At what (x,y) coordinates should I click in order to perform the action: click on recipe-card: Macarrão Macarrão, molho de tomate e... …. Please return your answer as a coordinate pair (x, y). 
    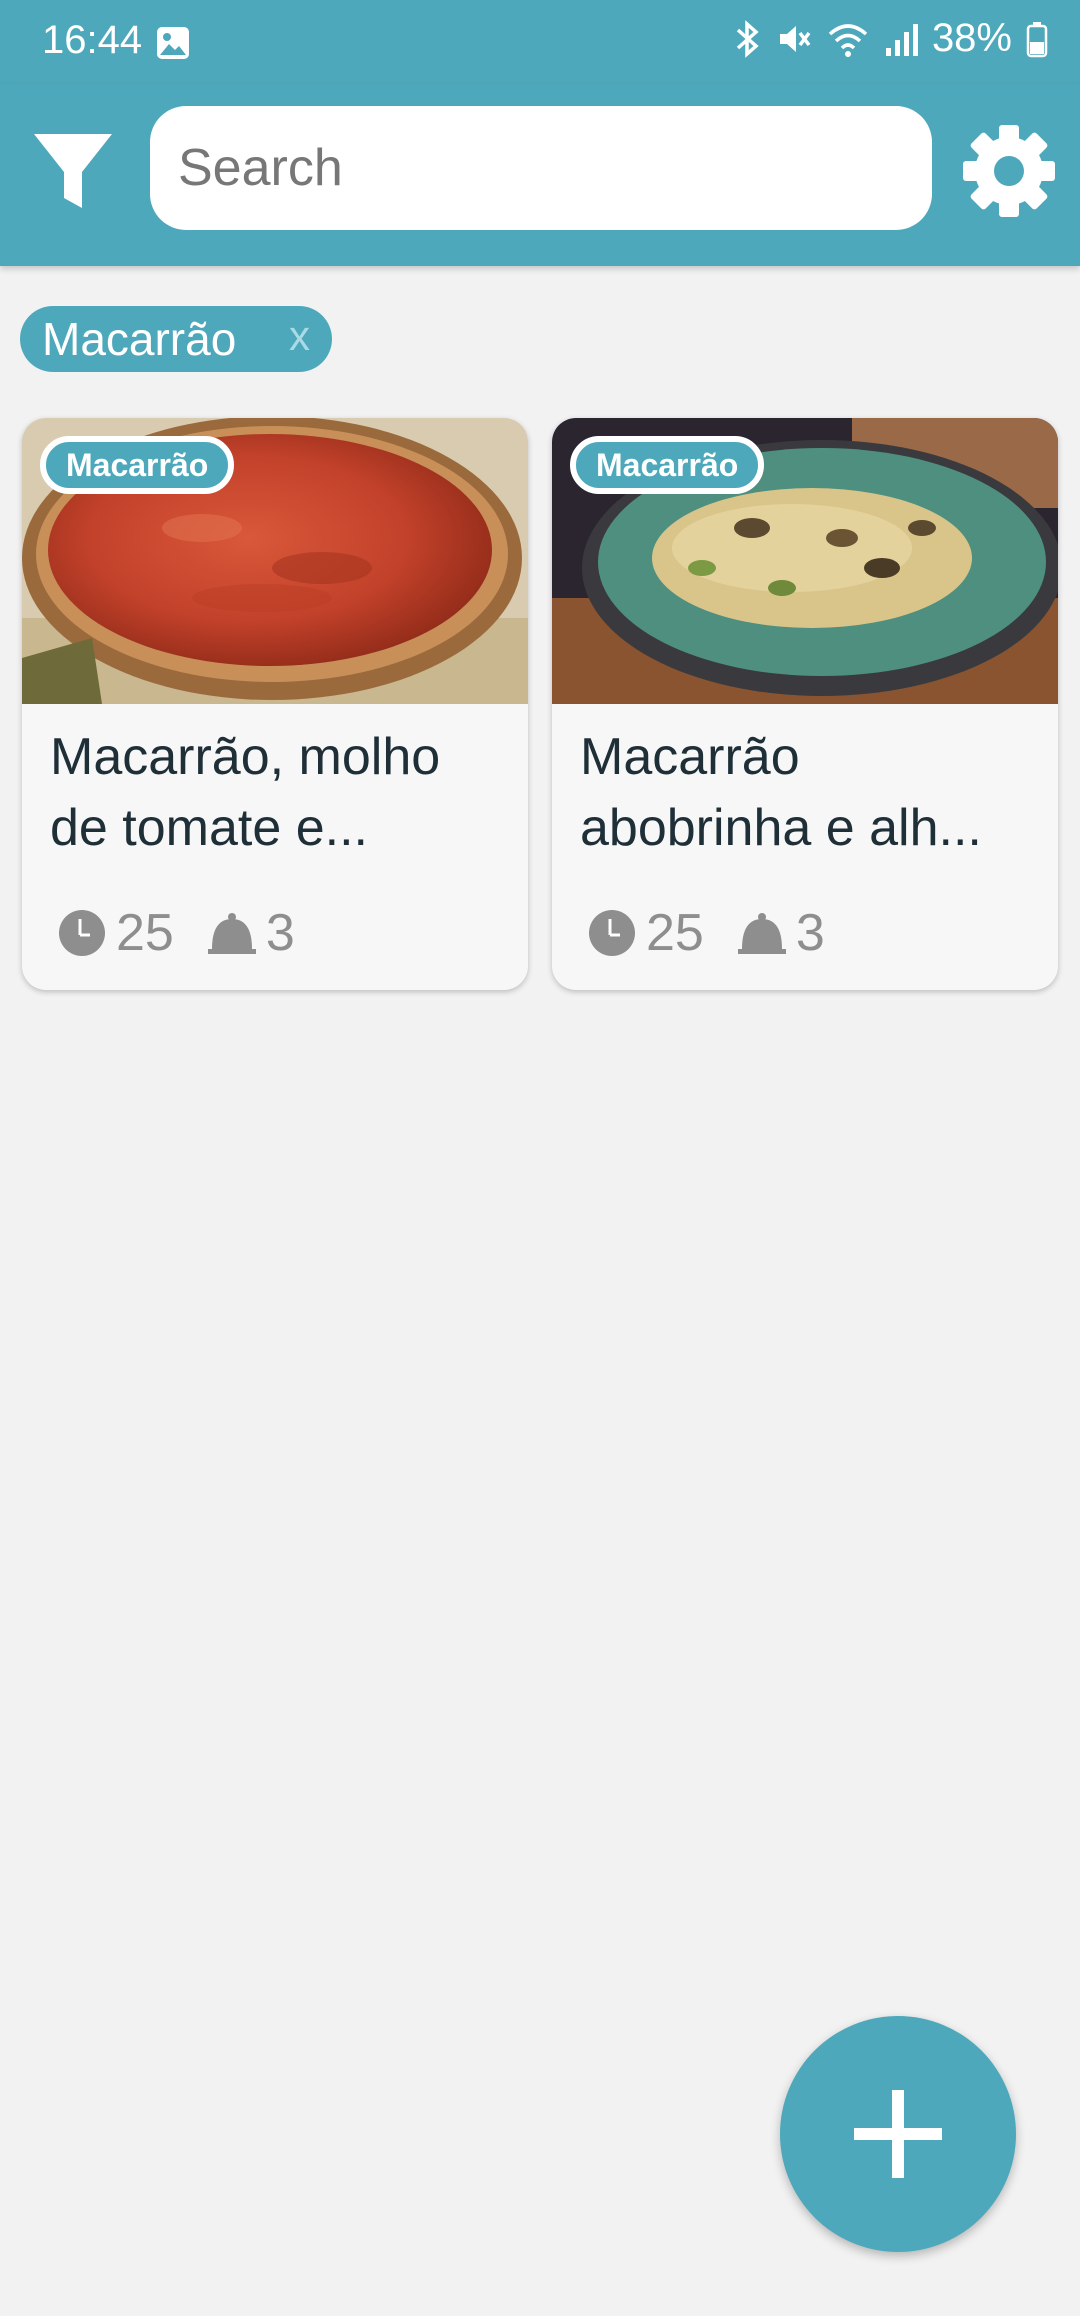
    Looking at the image, I should click on (275, 704).